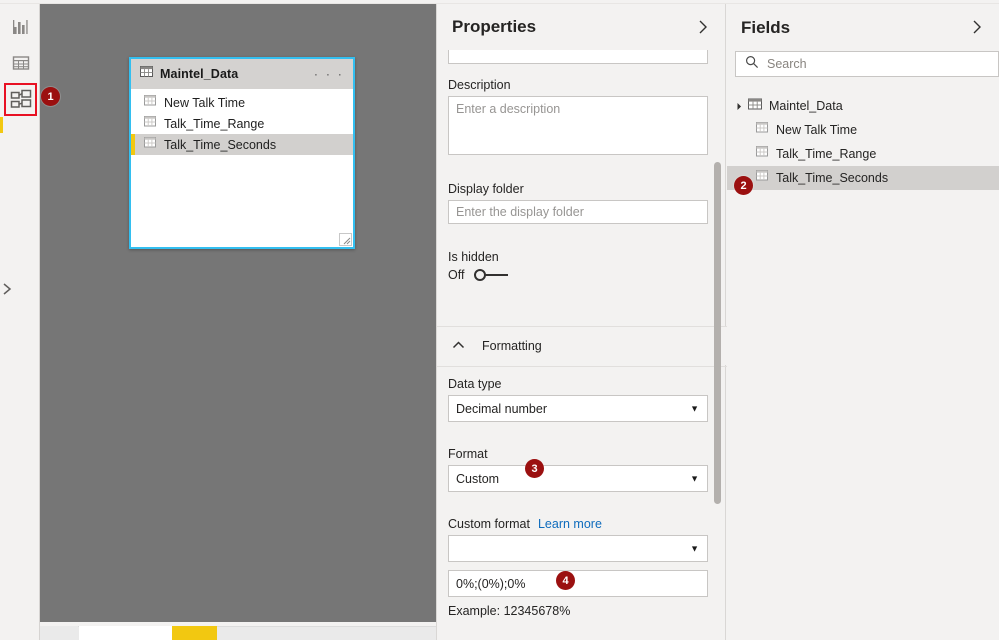 The image size is (999, 640). I want to click on callout-badge-3: 3, so click(534, 468).